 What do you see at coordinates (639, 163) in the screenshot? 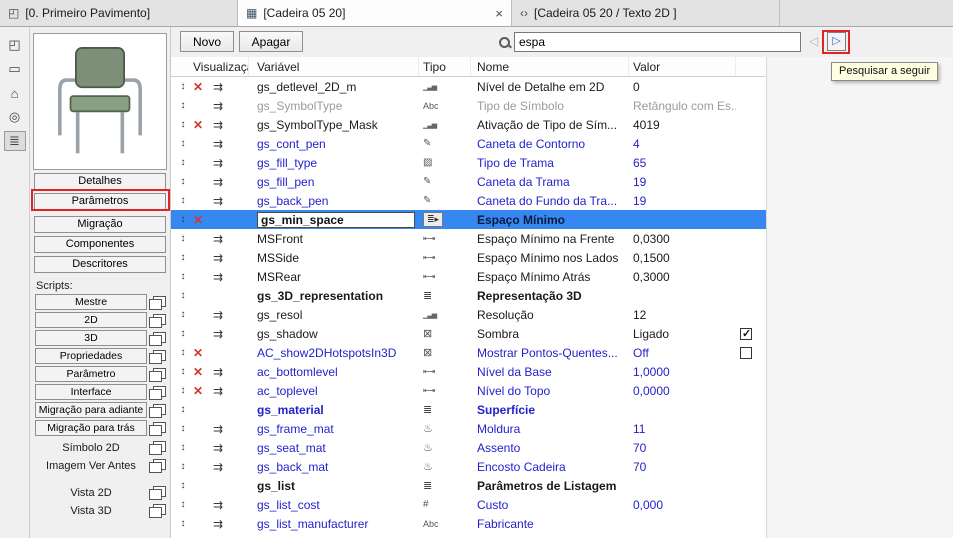
I see `param-value: 65` at bounding box center [639, 163].